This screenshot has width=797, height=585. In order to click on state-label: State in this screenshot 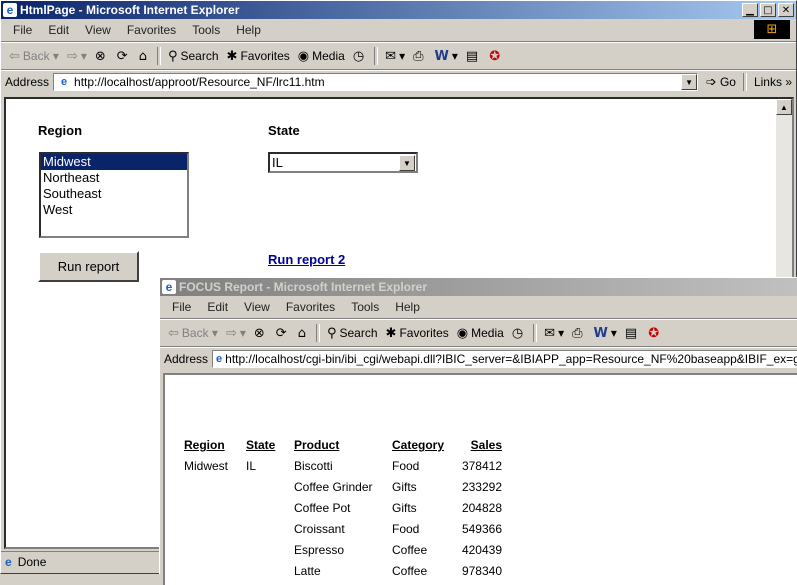, I will do `click(284, 130)`.